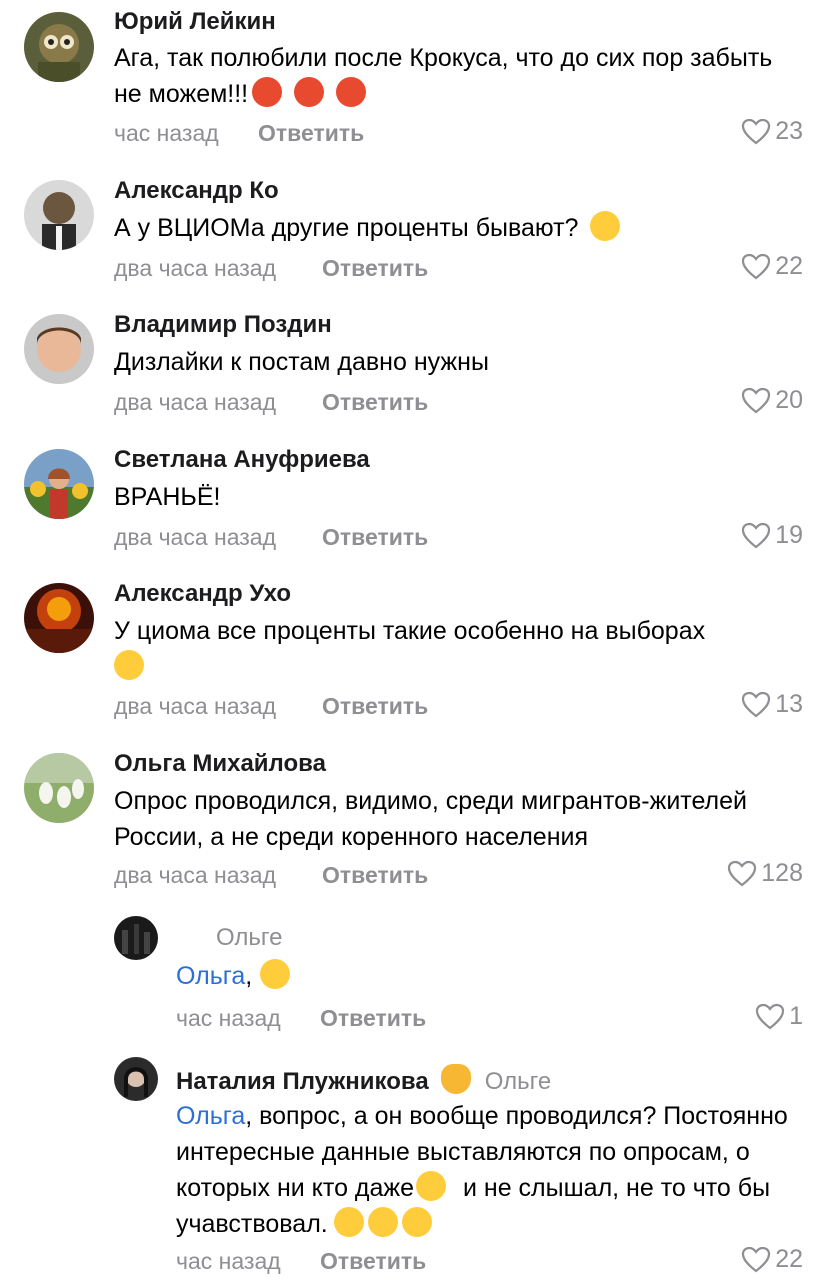  What do you see at coordinates (772, 131) in the screenshot?
I see `like-button: 23` at bounding box center [772, 131].